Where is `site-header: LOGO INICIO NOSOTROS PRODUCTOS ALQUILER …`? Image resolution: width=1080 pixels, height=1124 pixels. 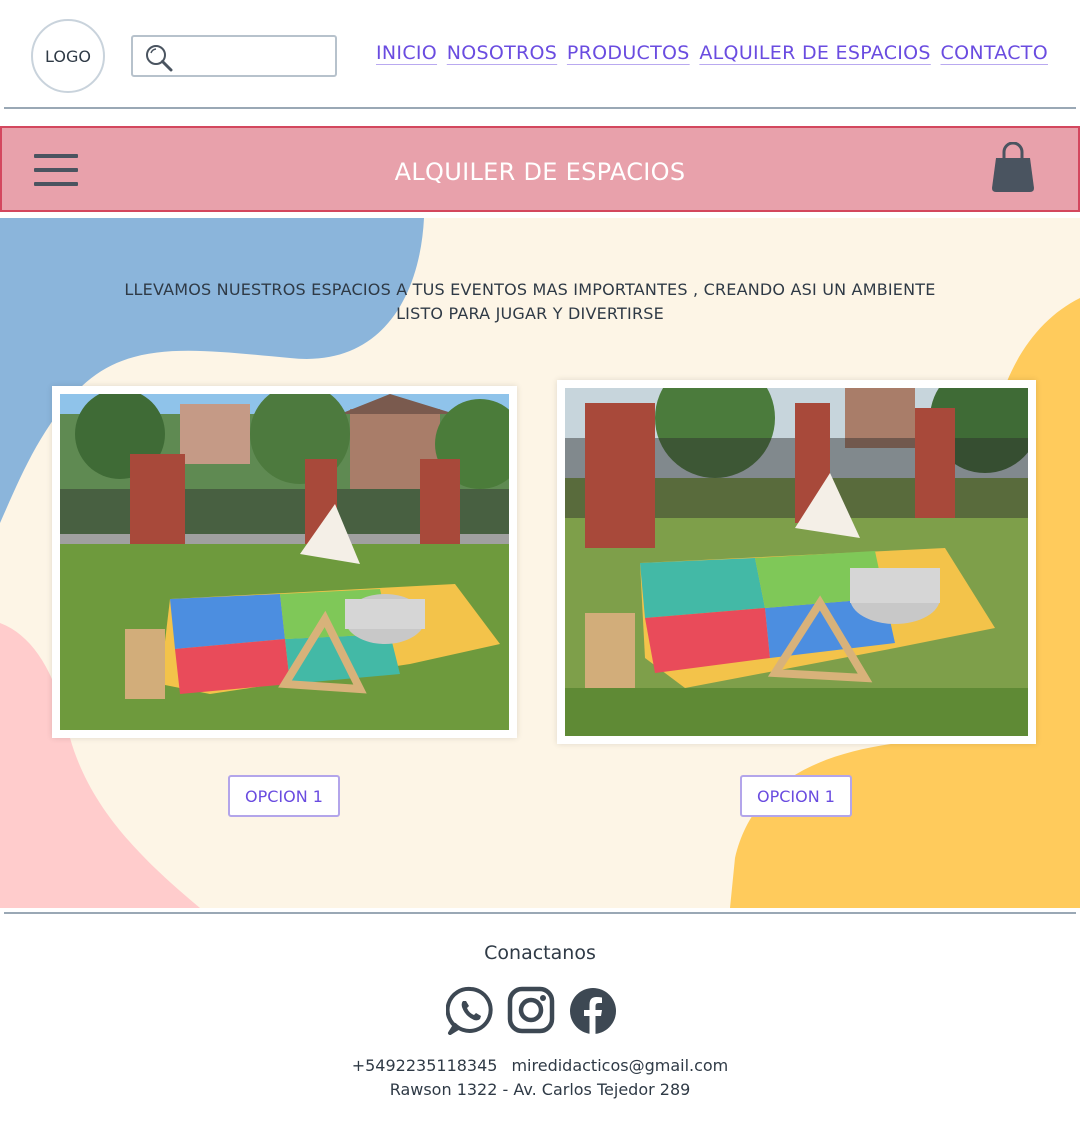
site-header: LOGO INICIO NOSOTROS PRODUCTOS ALQUILER … is located at coordinates (540, 55).